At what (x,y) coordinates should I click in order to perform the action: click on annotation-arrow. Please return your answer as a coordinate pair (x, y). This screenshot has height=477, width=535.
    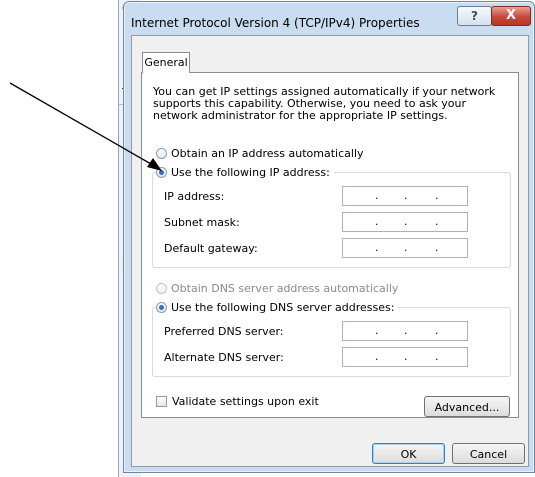
    Looking at the image, I should click on (85, 126).